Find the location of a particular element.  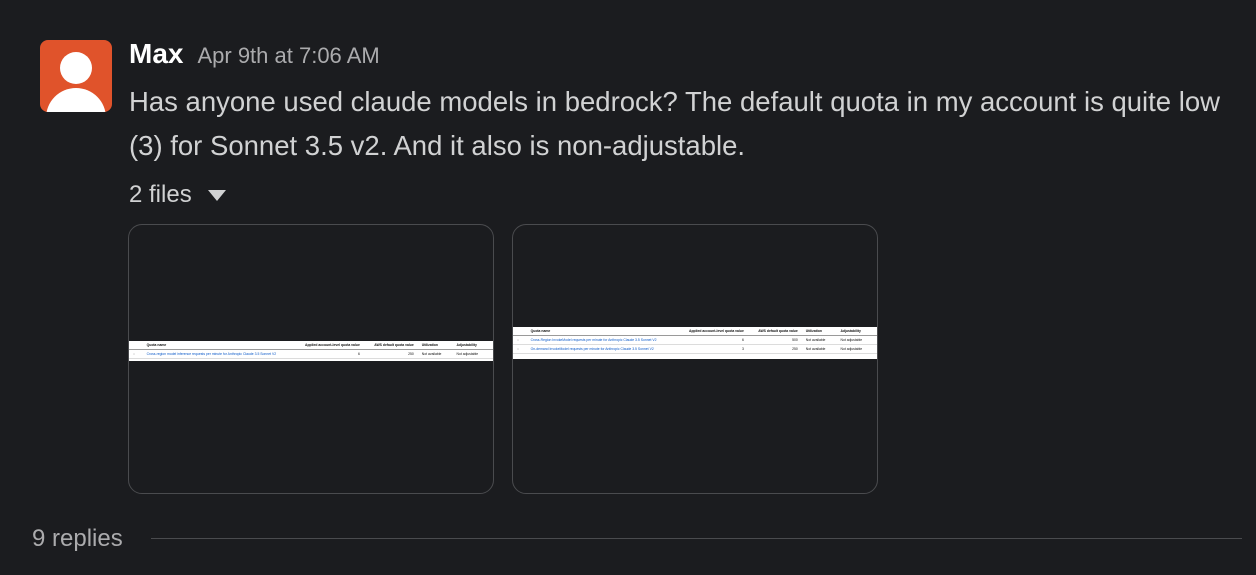

divider is located at coordinates (696, 538).